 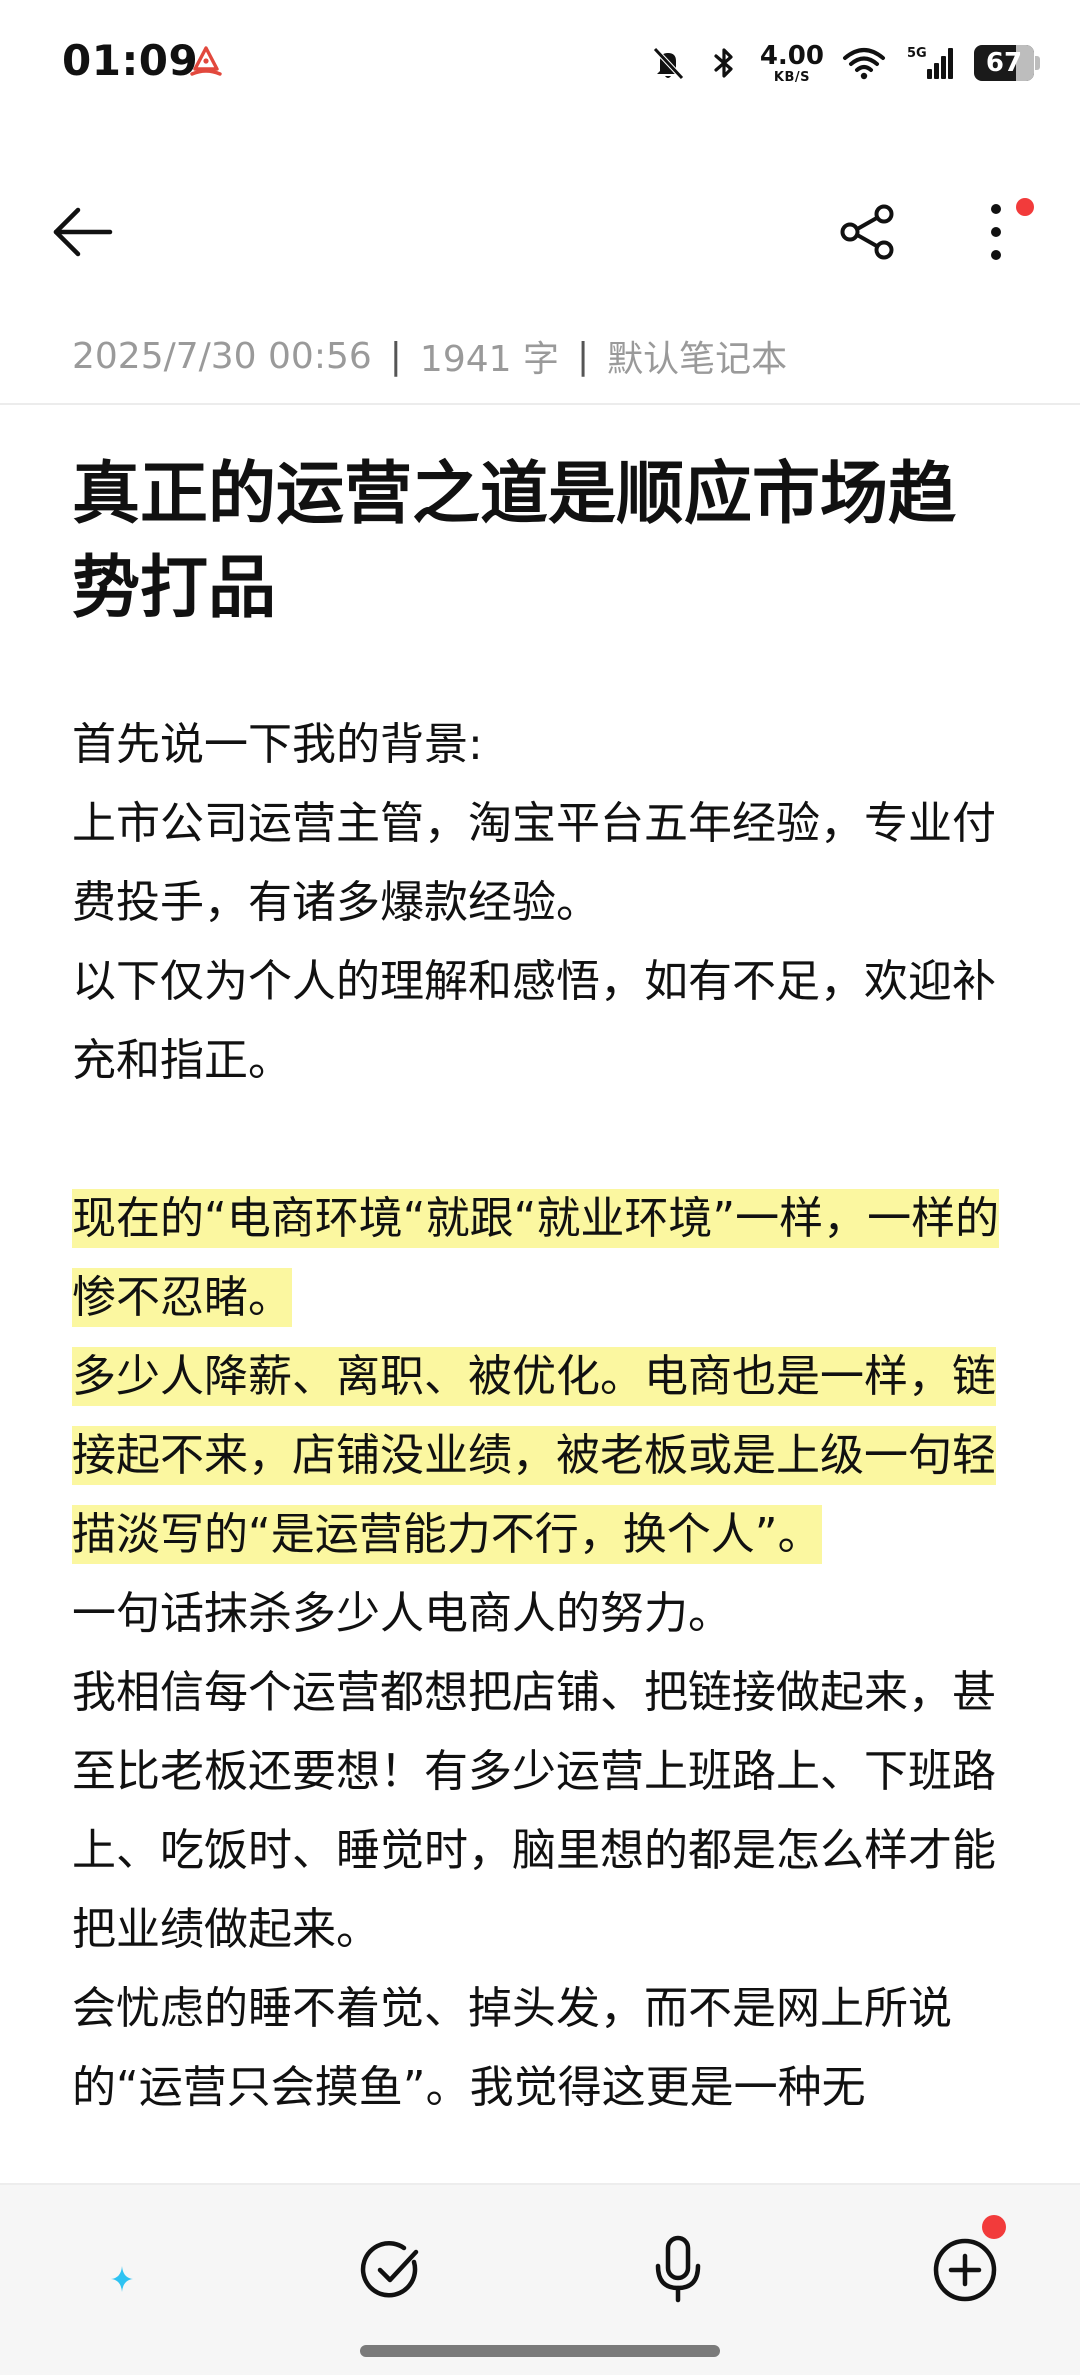 I want to click on note-title: 真正的运营之道是顺应市场趋势打品, so click(x=542, y=542).